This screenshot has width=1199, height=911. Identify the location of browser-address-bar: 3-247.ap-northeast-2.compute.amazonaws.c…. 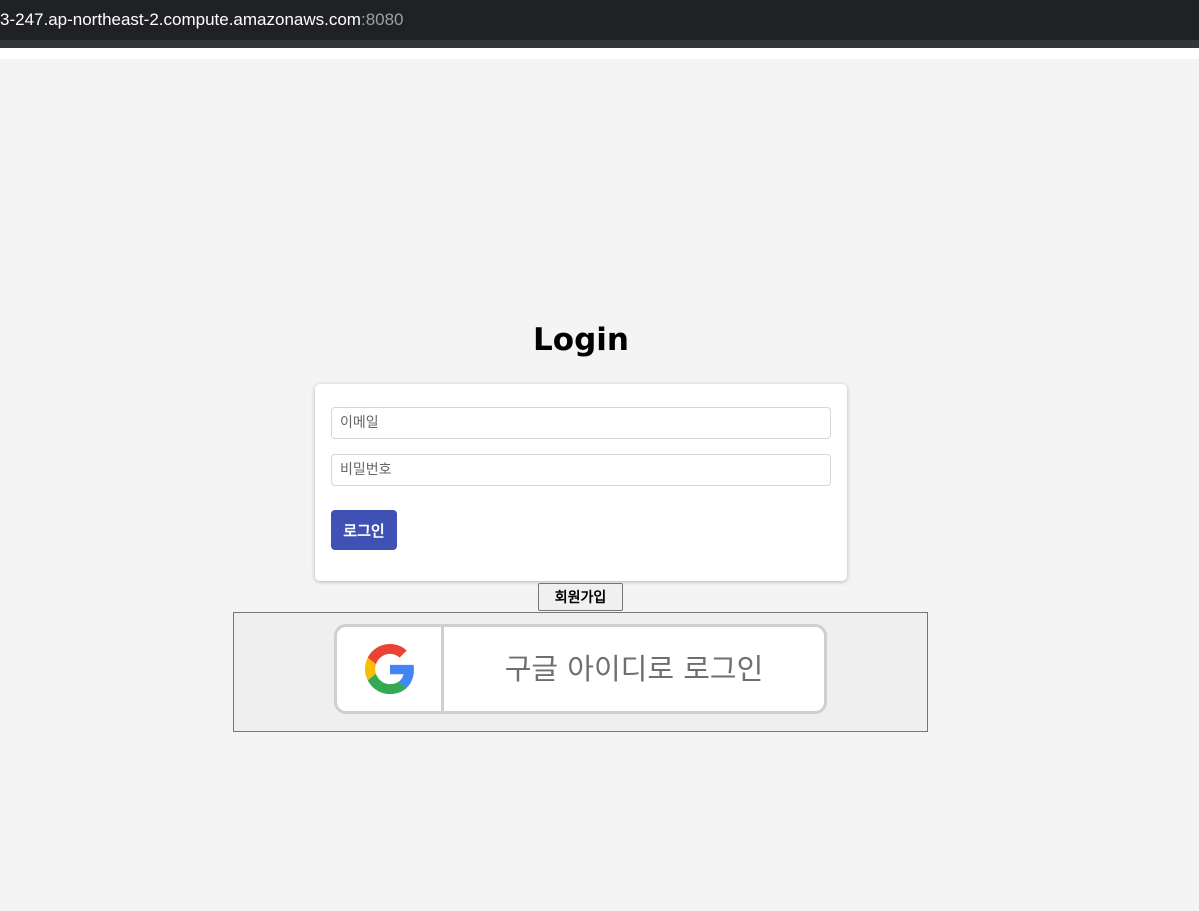
(599, 20).